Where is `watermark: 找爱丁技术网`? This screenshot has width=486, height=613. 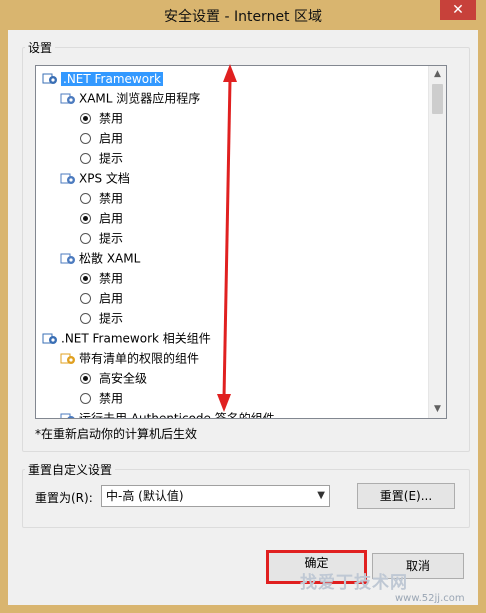 watermark: 找爱丁技术网 is located at coordinates (354, 583).